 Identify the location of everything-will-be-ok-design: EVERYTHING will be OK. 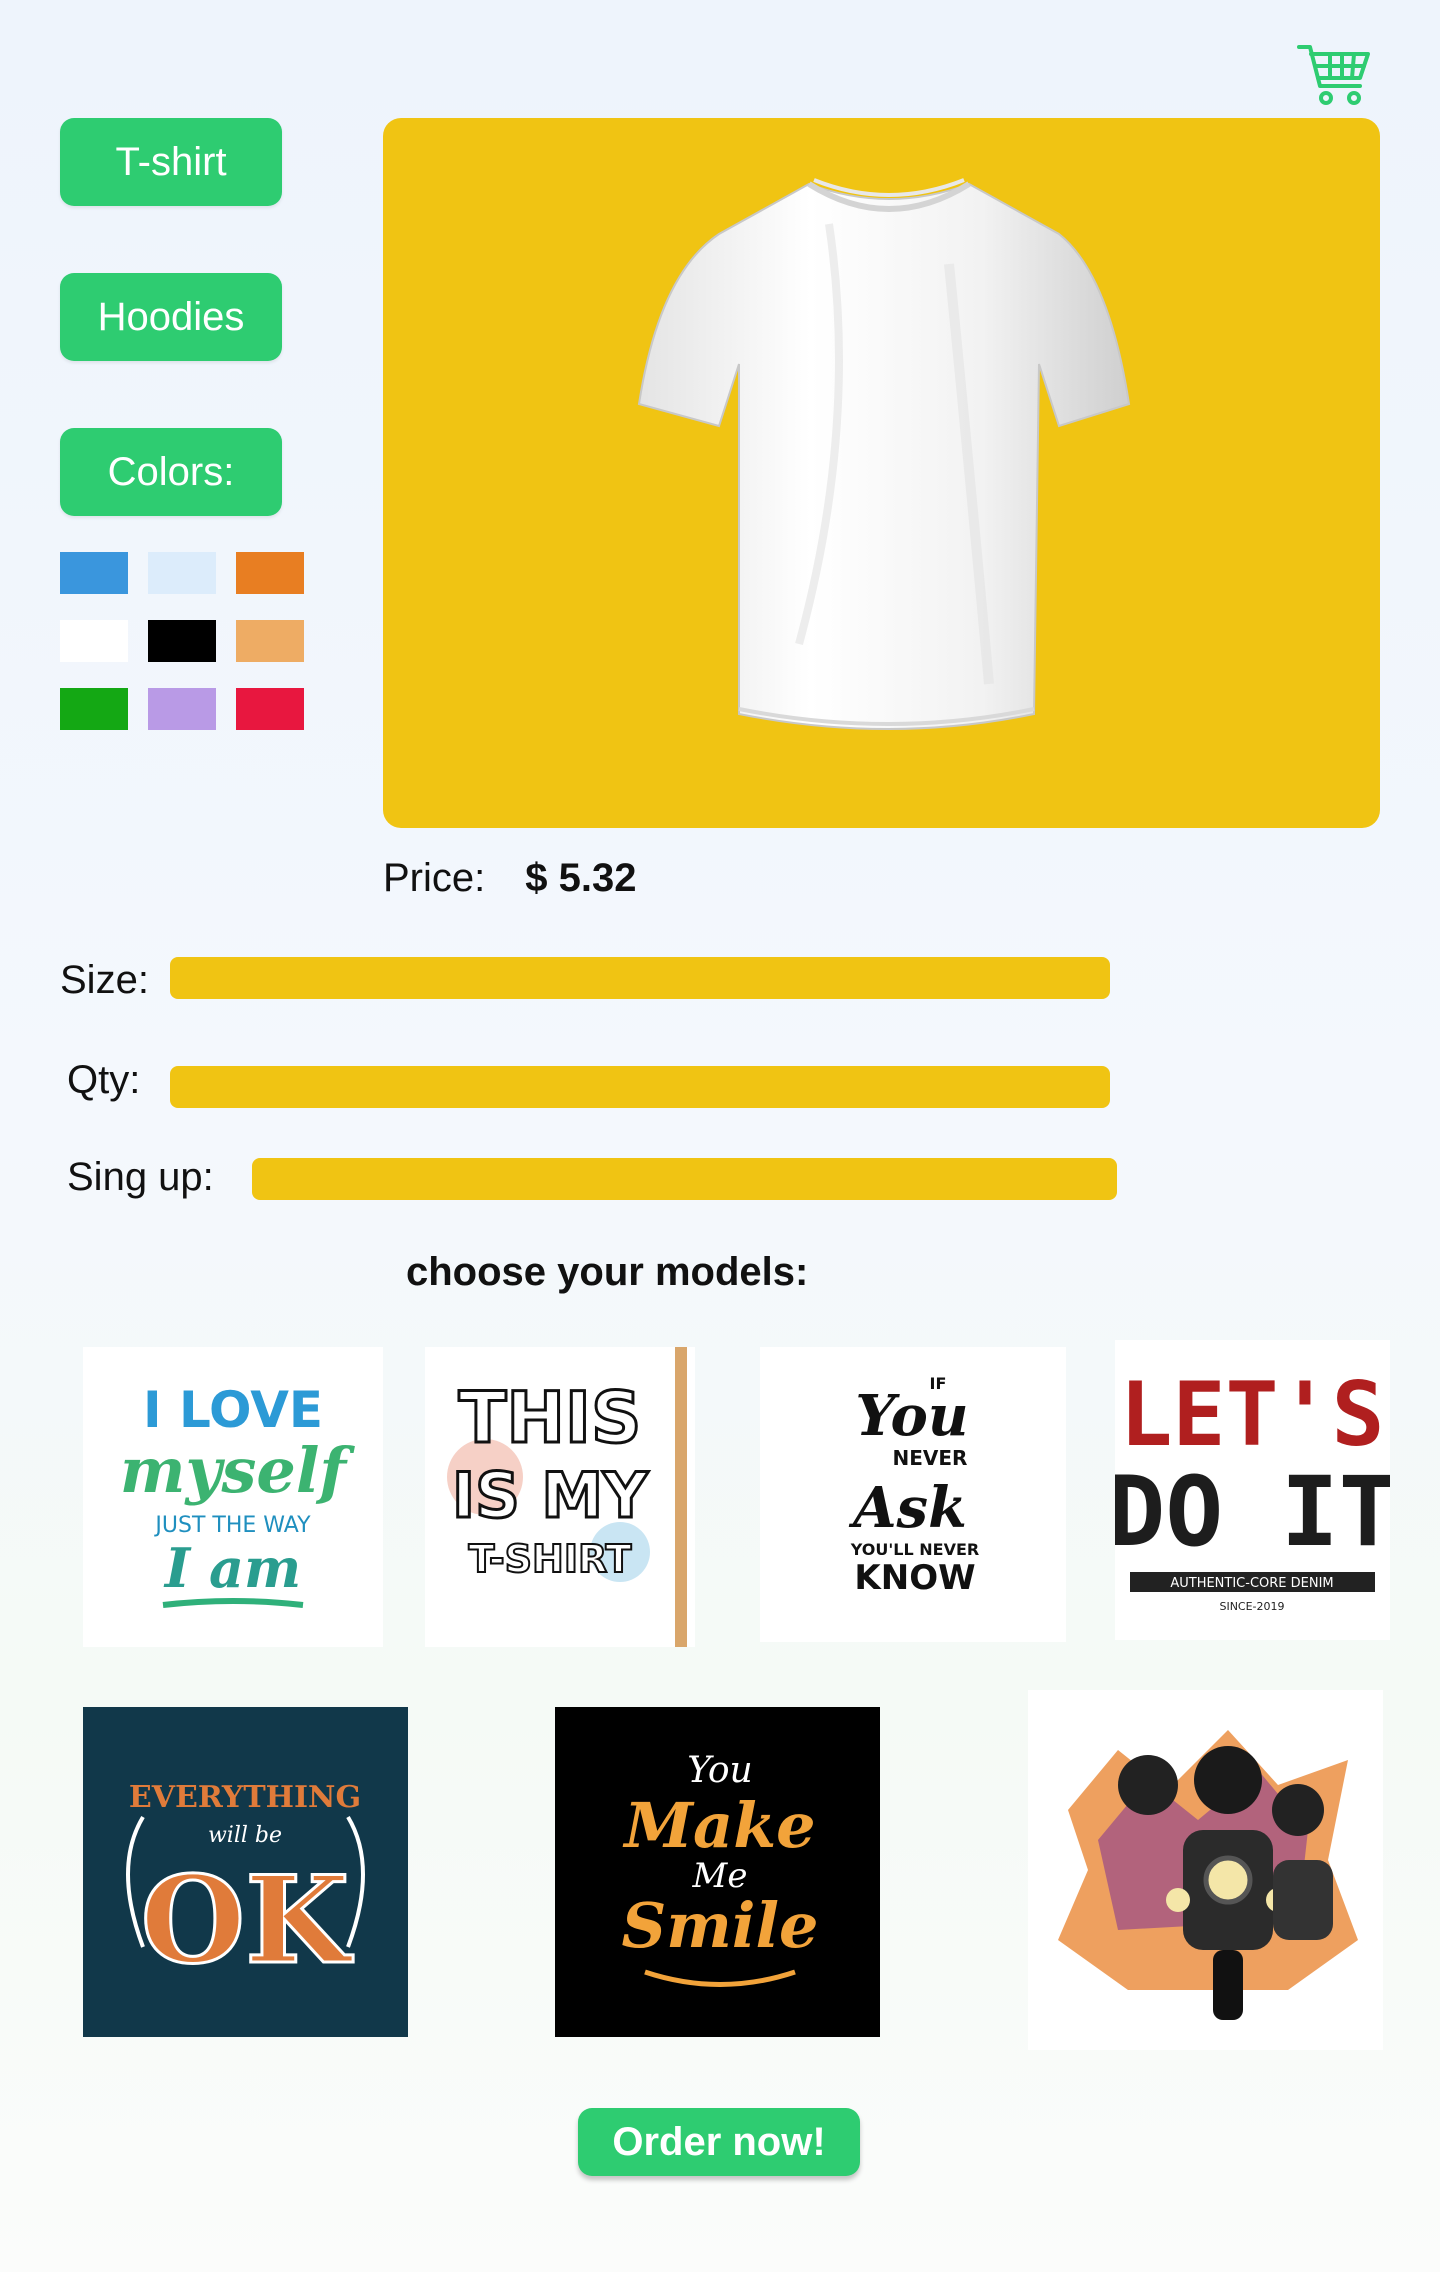
(245, 1886).